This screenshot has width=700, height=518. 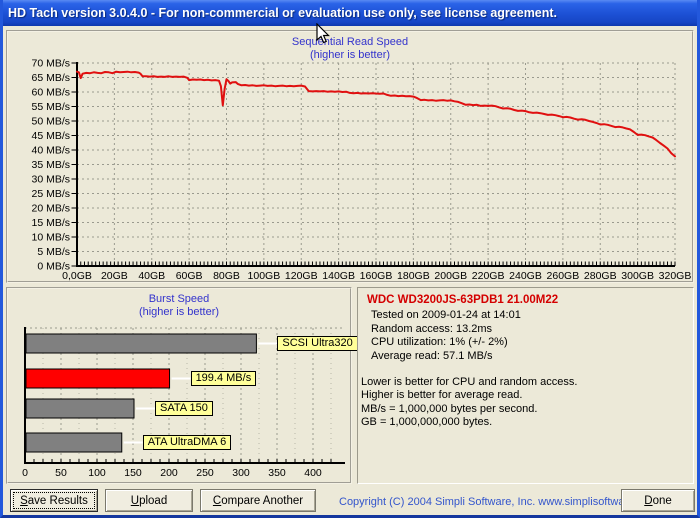 I want to click on compare-another-drive-button: Compare Another Drive, so click(x=258, y=500).